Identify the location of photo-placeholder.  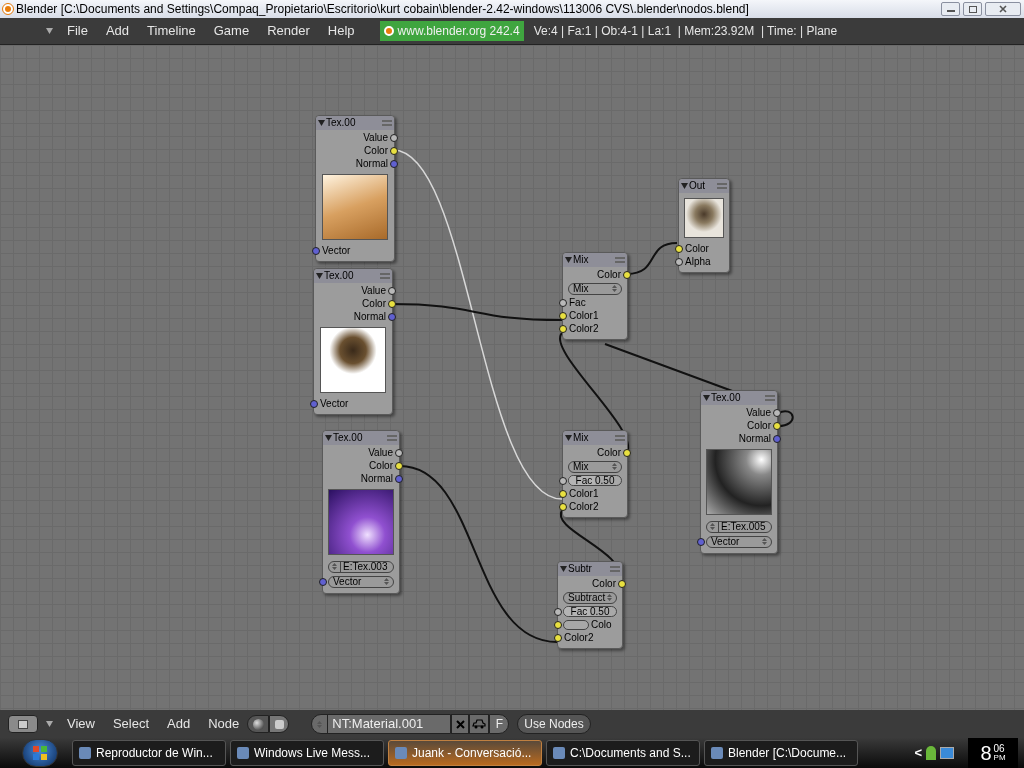
(355, 207).